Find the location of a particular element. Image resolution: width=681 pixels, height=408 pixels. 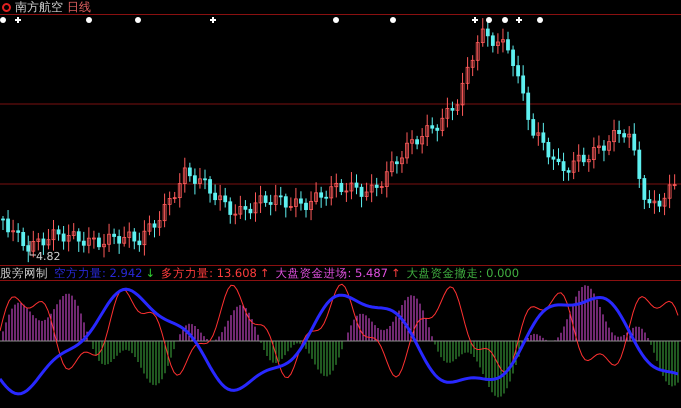

indicator-reading: 多方力量: 13.608 is located at coordinates (209, 273).